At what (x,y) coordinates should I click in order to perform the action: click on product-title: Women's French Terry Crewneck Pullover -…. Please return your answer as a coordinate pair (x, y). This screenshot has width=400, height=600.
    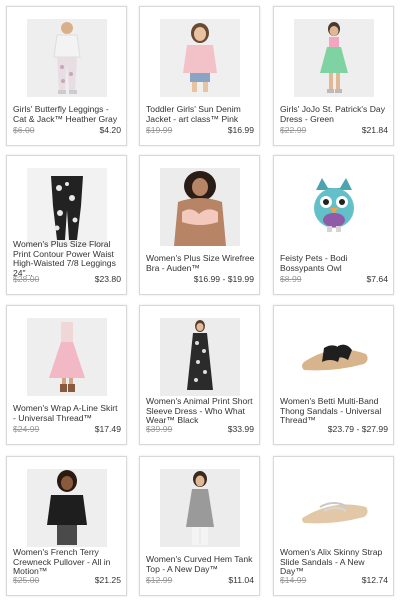
    Looking at the image, I should click on (67, 562).